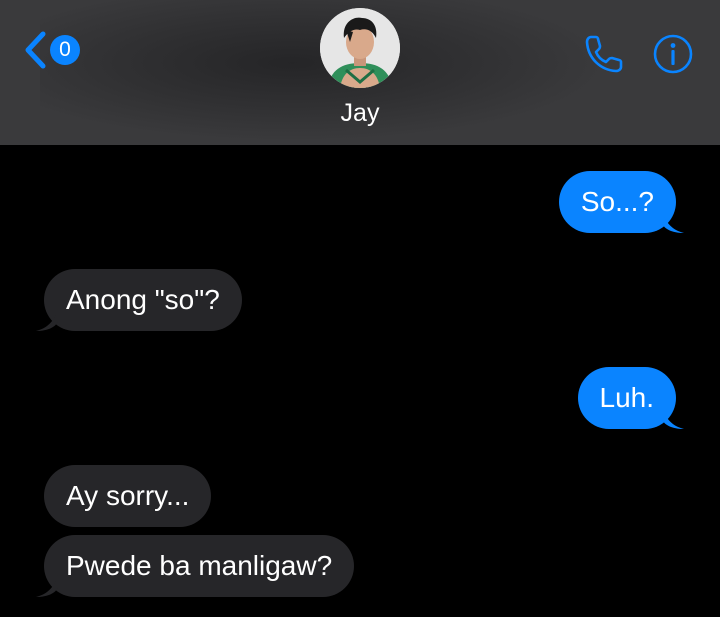  What do you see at coordinates (360, 113) in the screenshot?
I see `contact-name: Jay` at bounding box center [360, 113].